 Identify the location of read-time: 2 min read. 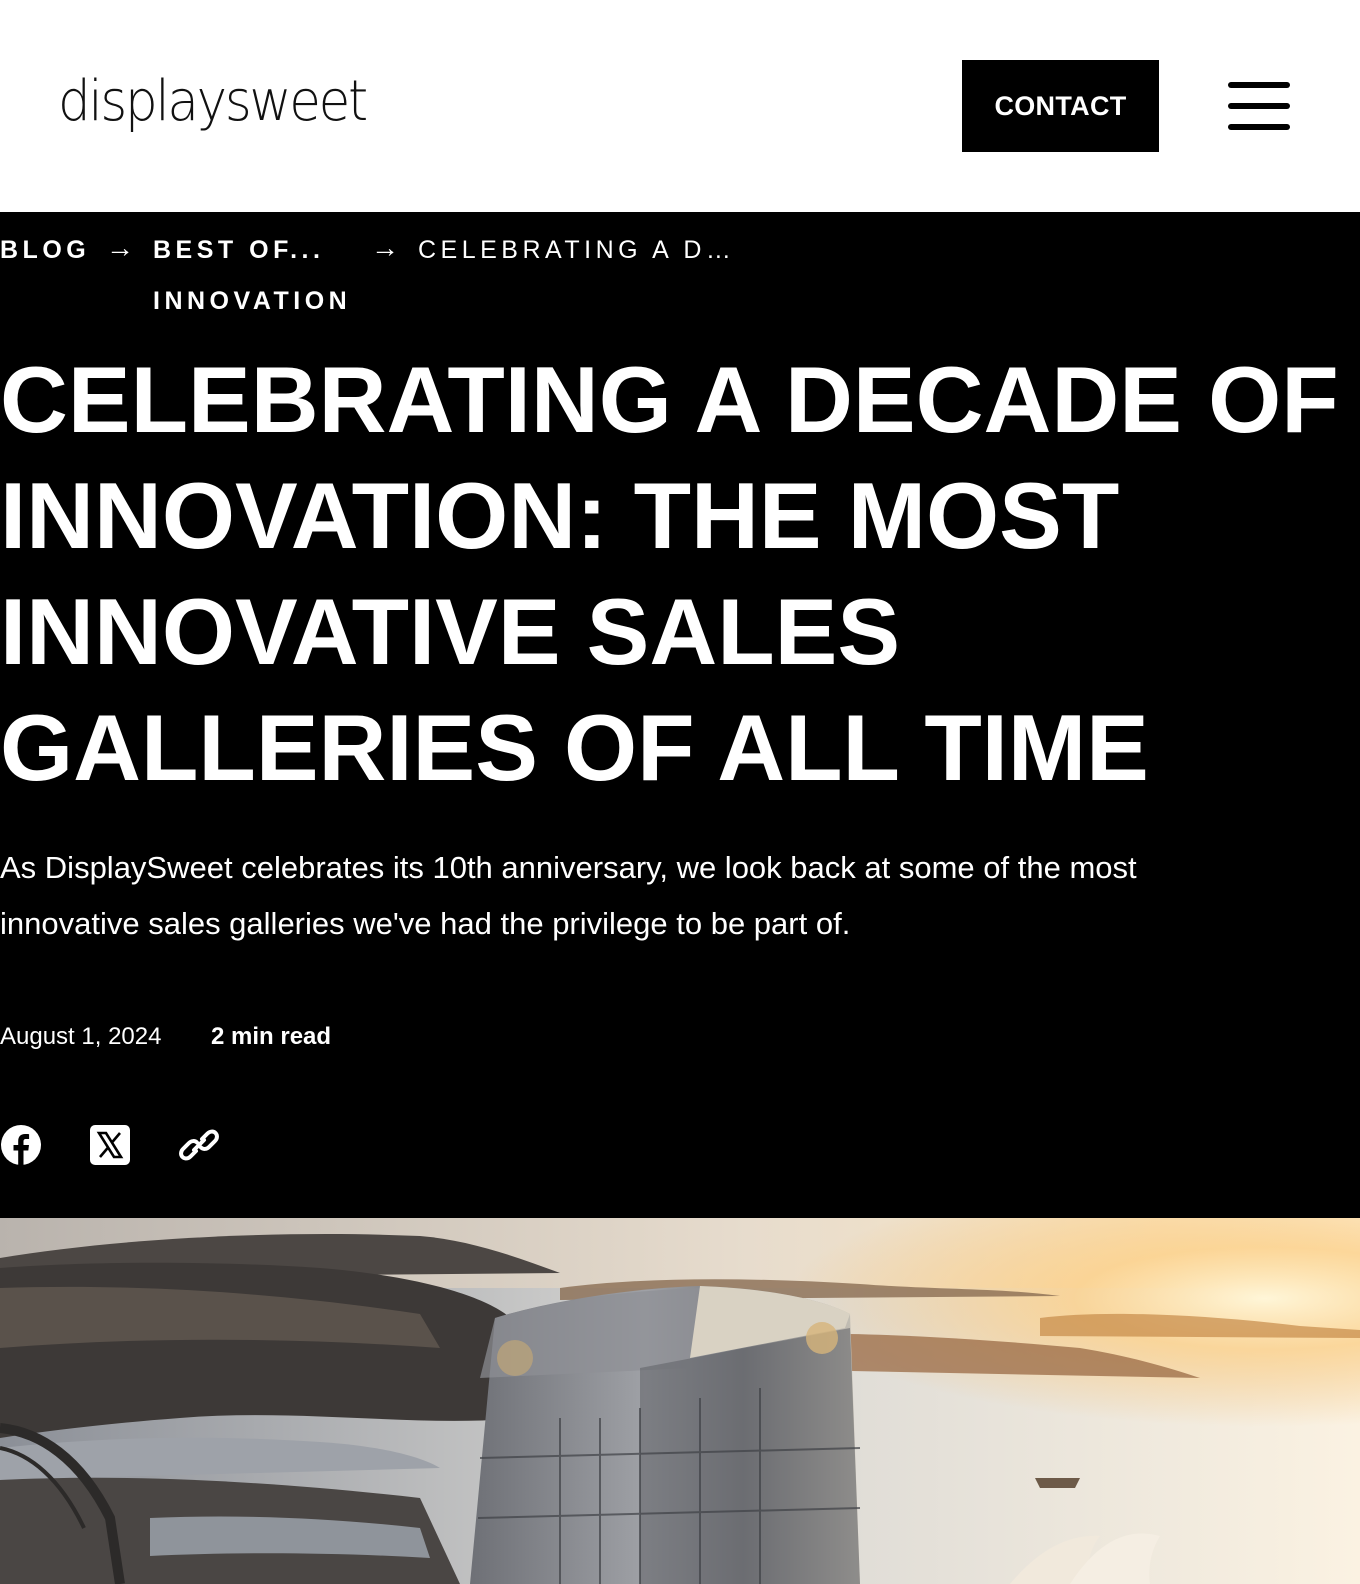
(271, 1036).